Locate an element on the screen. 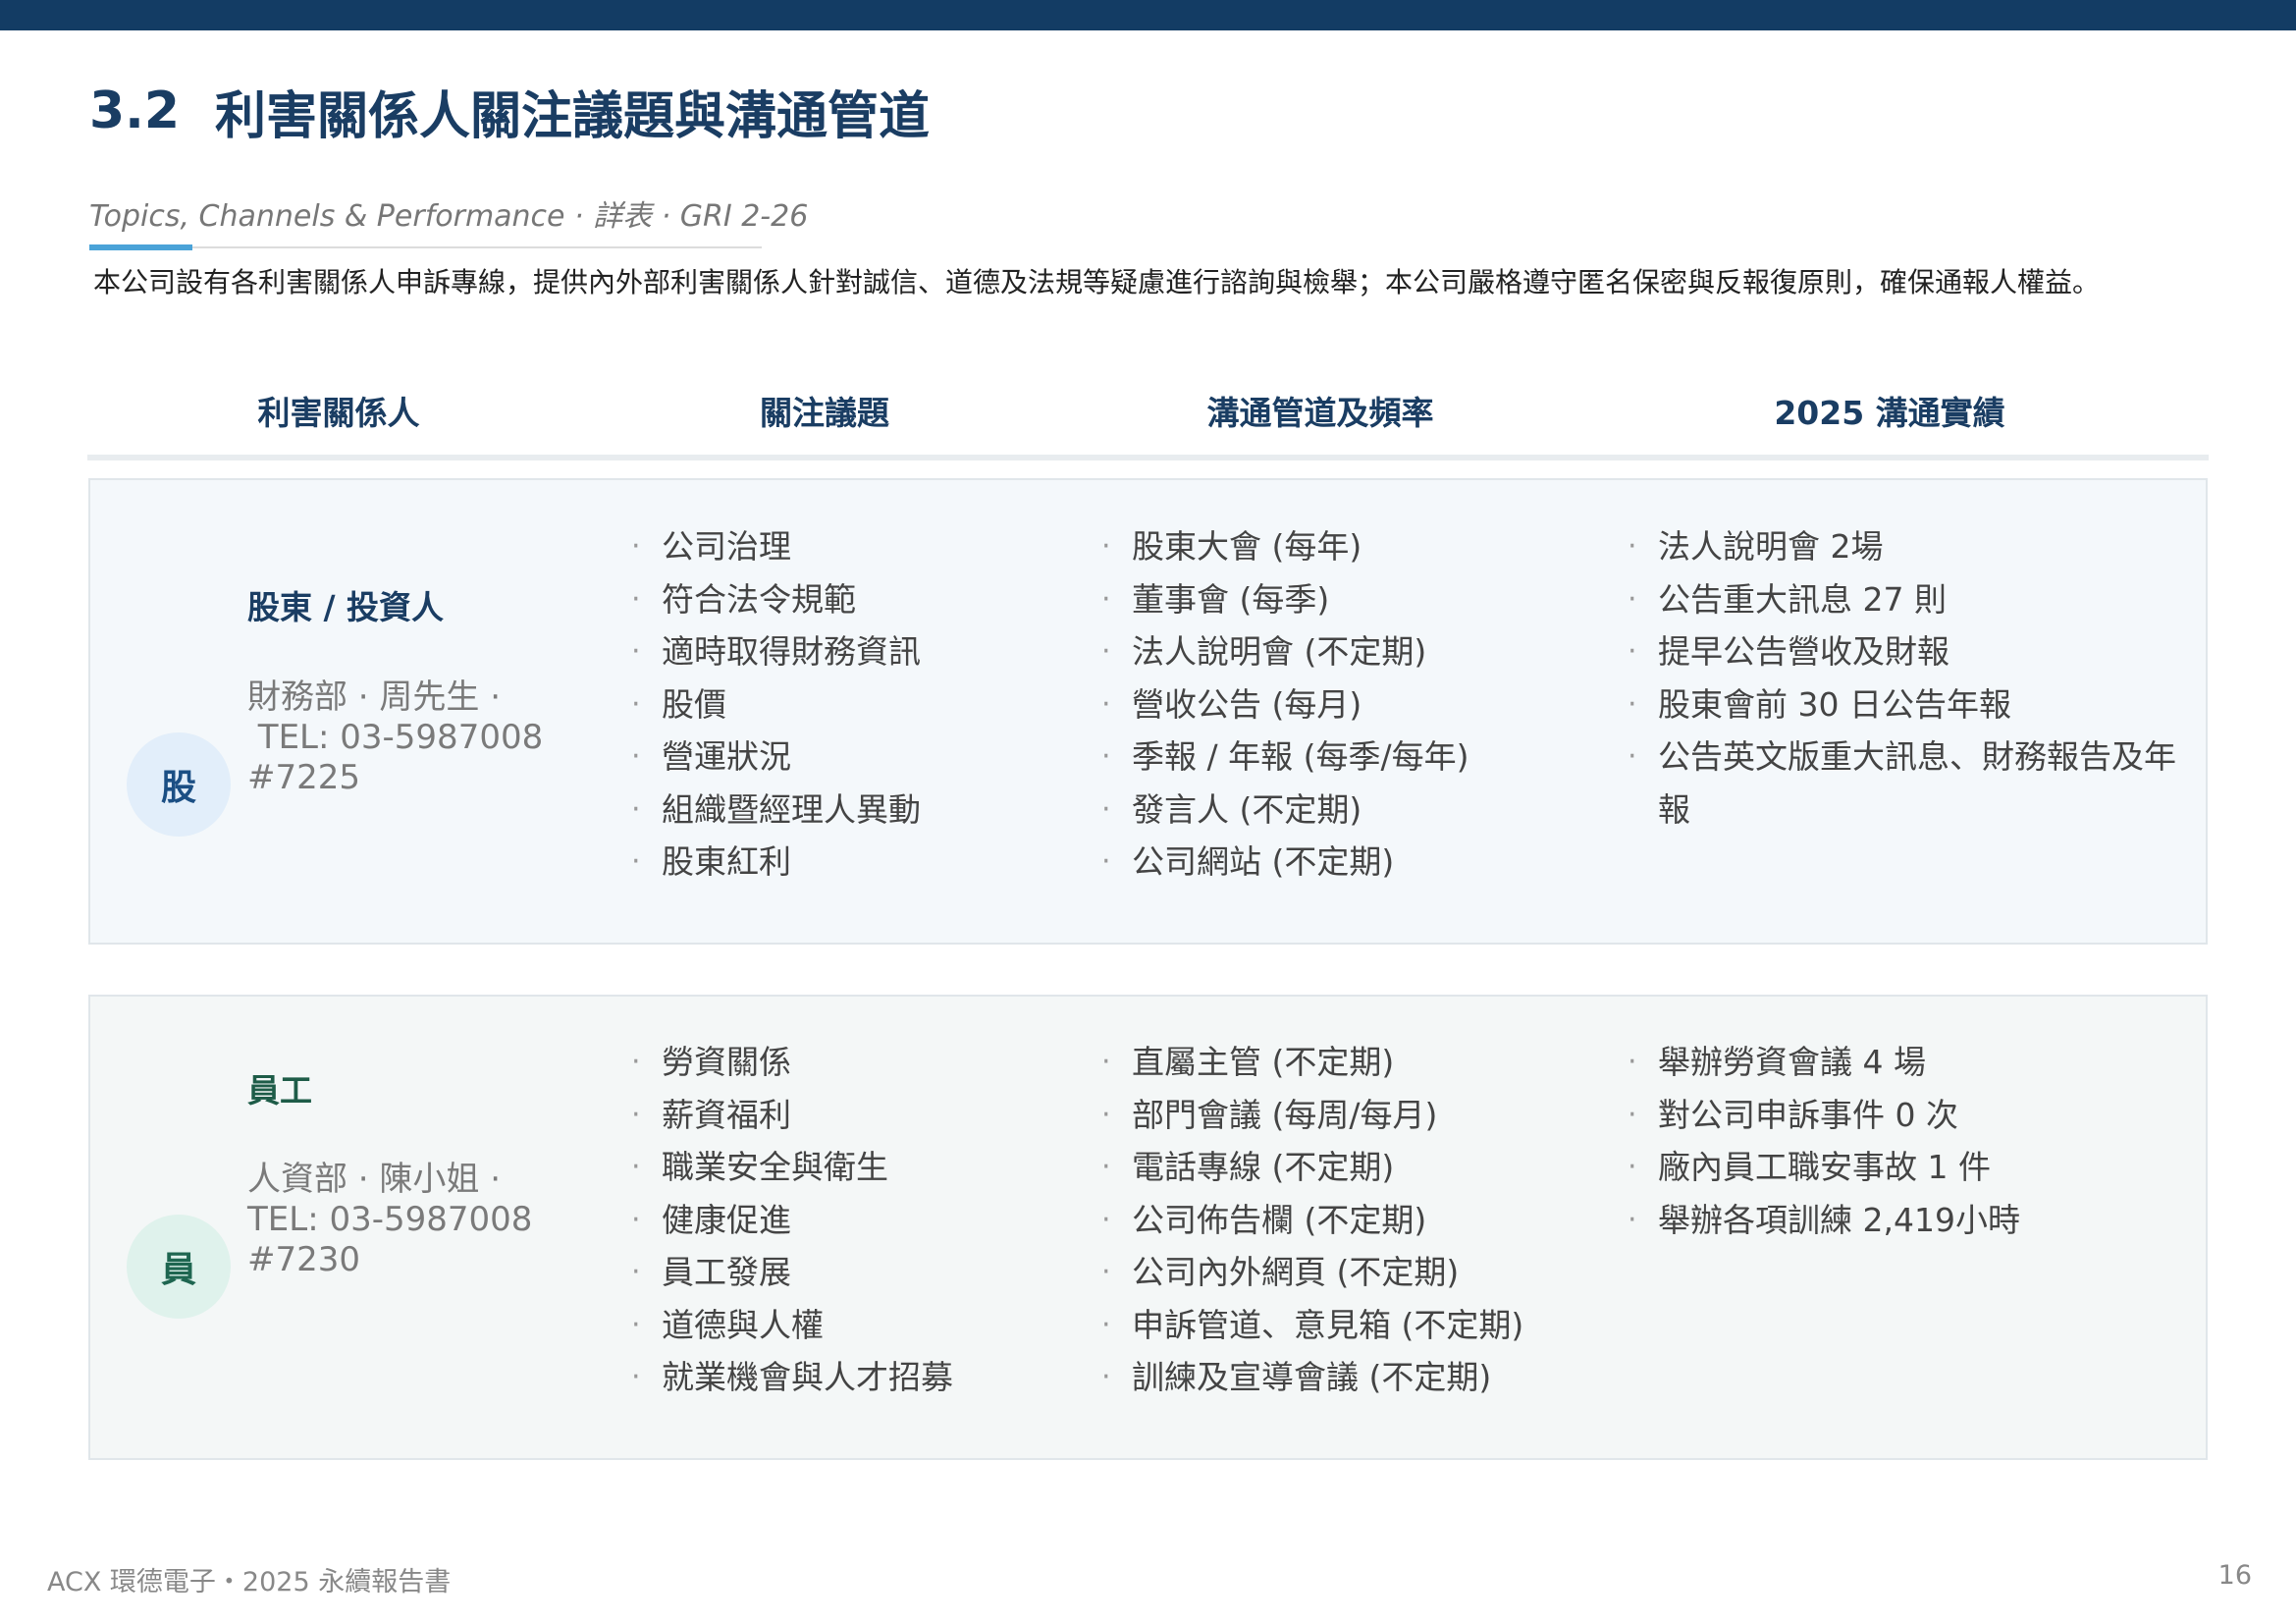 The width and height of the screenshot is (2296, 1624). list-item: 股東大會 (每年) is located at coordinates (1356, 546).